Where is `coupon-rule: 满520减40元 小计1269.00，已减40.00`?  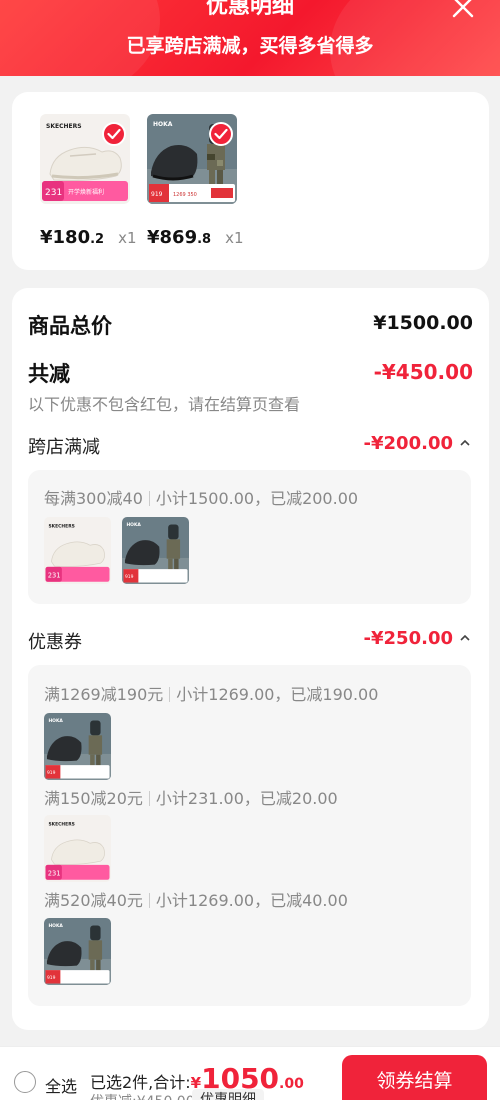
coupon-rule: 满520减40元 小计1269.00，已减40.00 is located at coordinates (196, 900).